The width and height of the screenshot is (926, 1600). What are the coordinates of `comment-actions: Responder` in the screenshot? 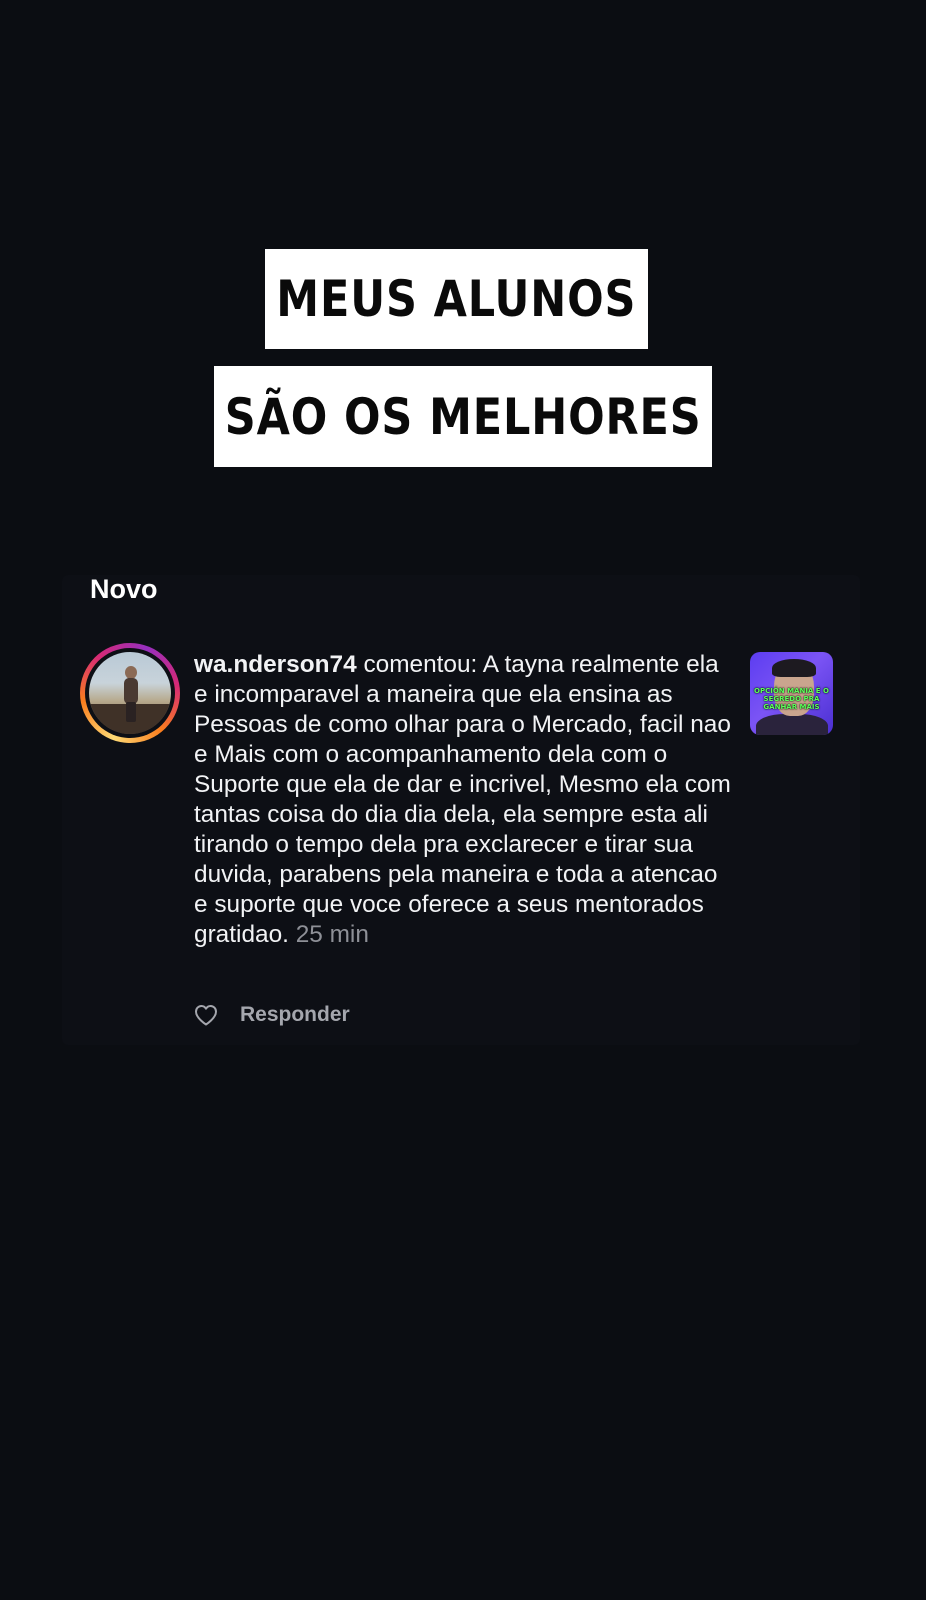 It's located at (272, 1015).